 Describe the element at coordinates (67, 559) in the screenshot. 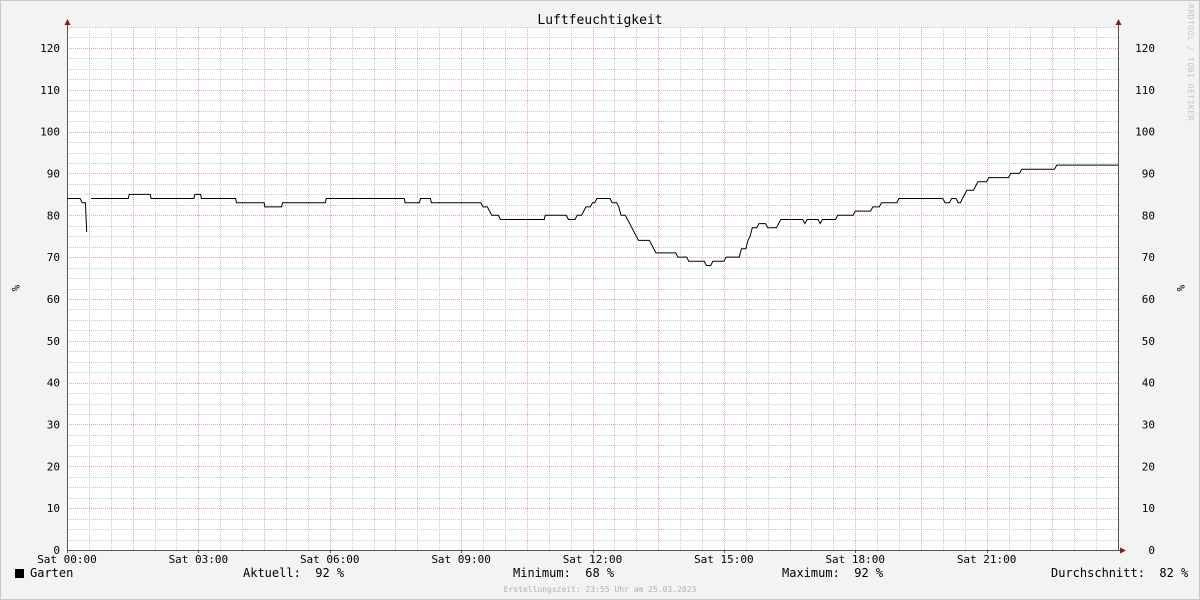

I see `x-tick-label: Sat 00:00` at that location.